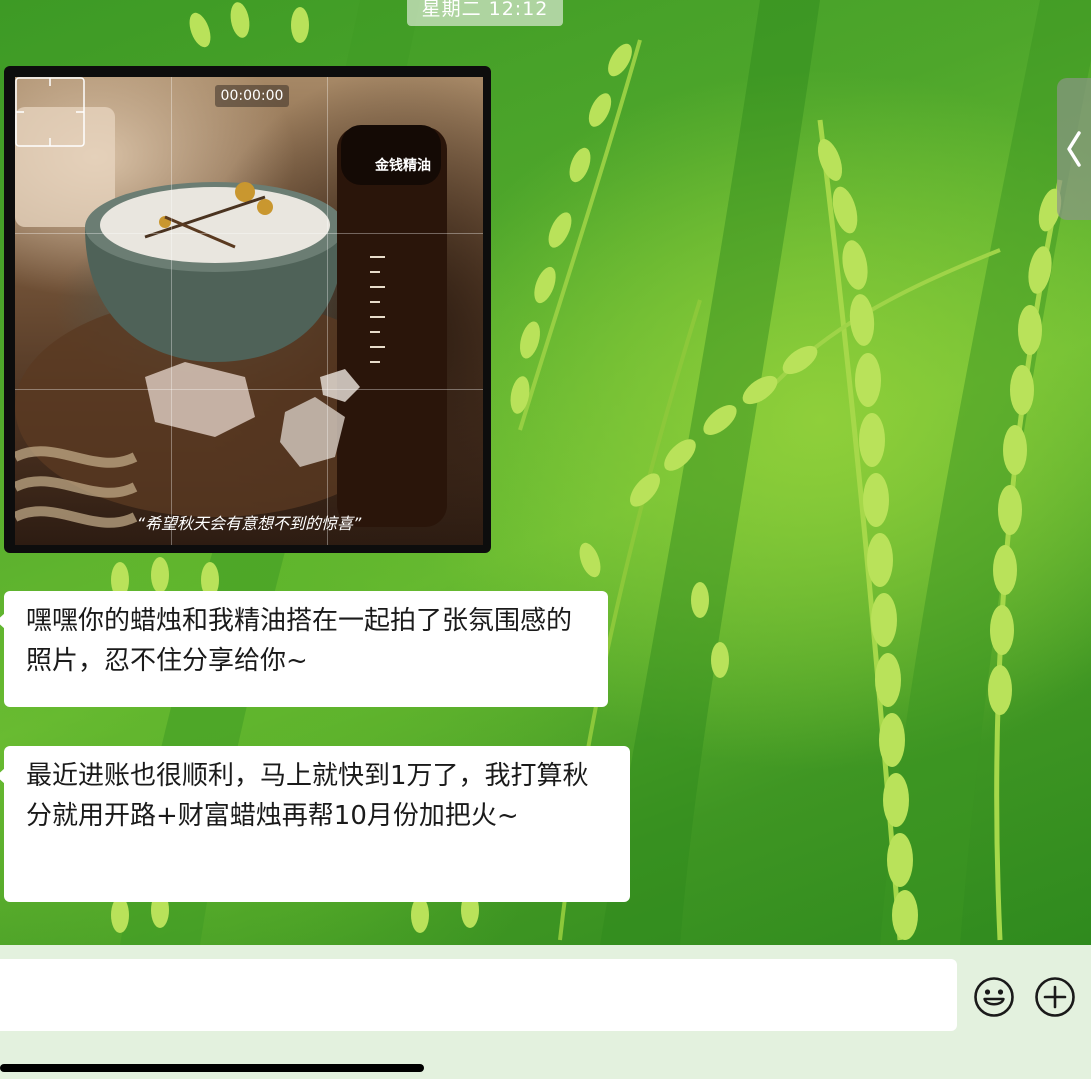  I want to click on smiley-icon, so click(994, 997).